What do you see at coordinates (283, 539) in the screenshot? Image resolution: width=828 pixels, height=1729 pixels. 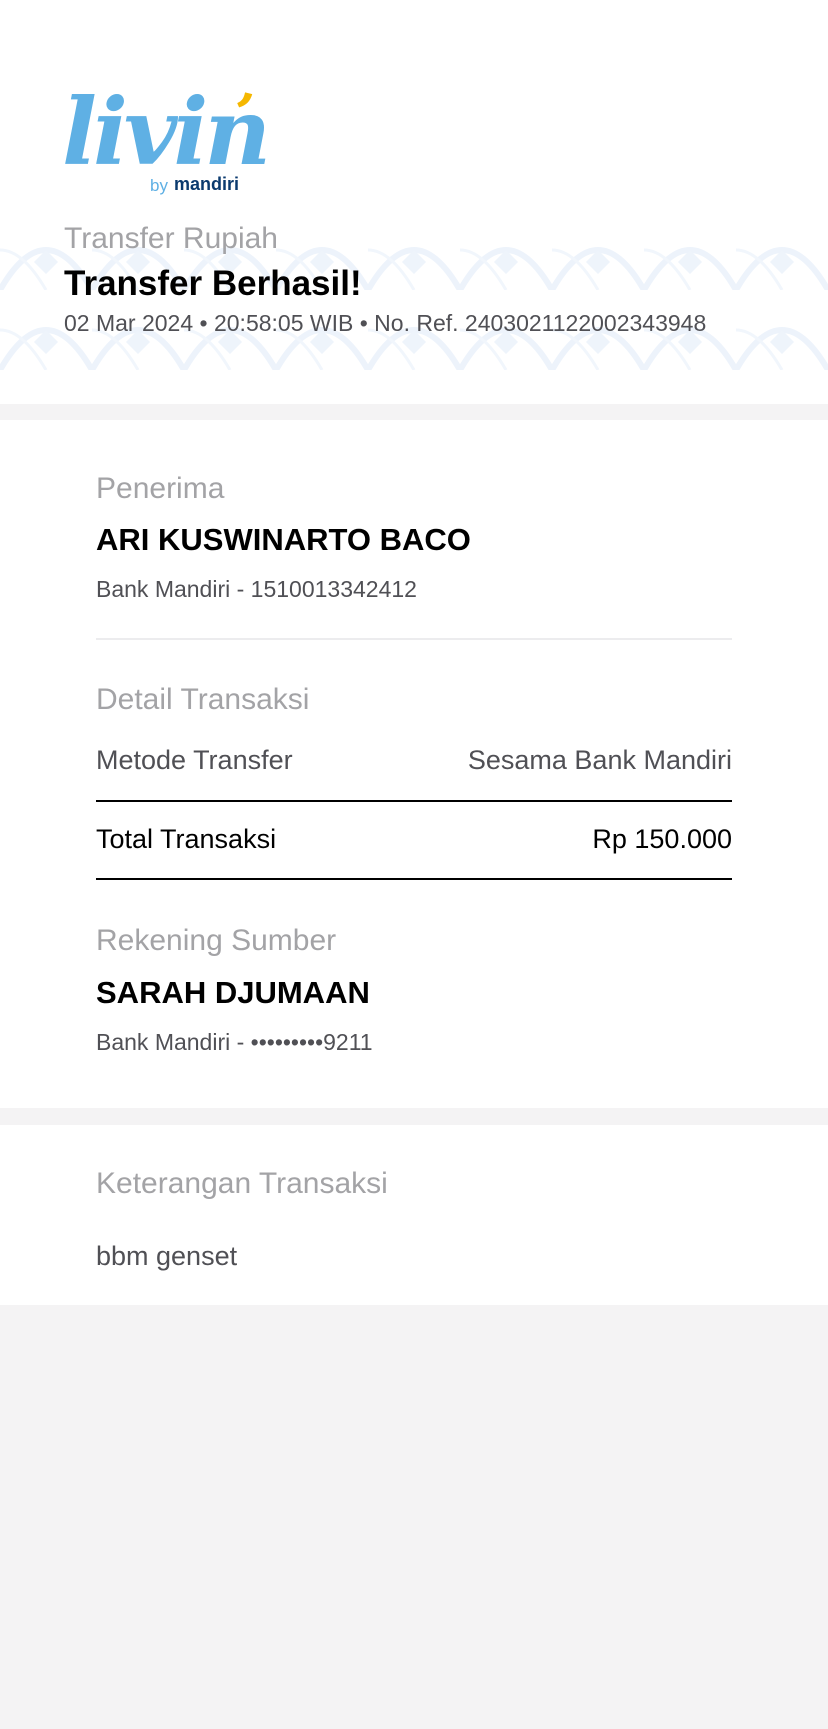 I see `recipient-name: ARI KUSWINARTO BACO` at bounding box center [283, 539].